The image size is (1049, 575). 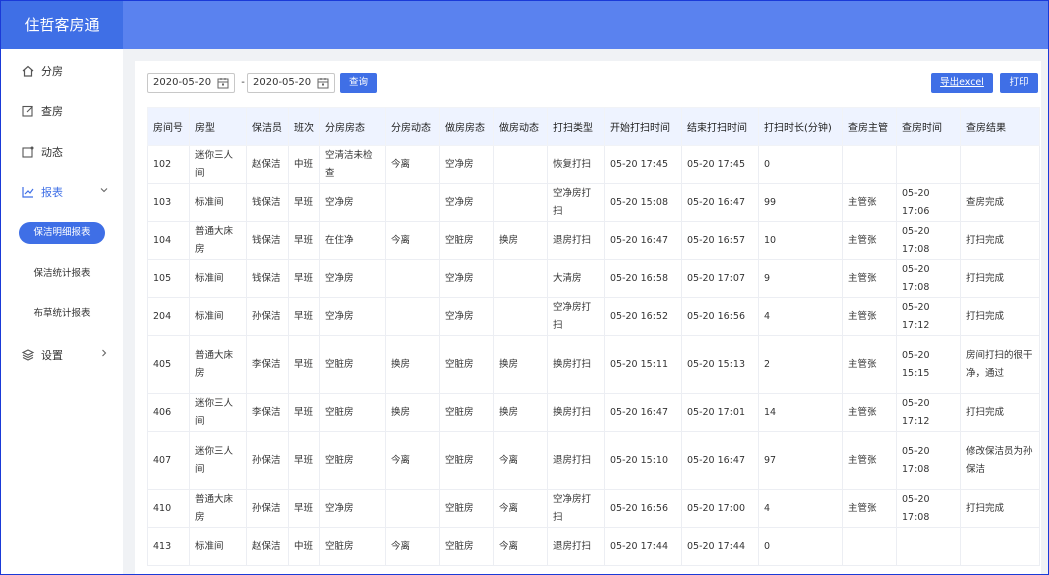 What do you see at coordinates (576, 460) in the screenshot?
I see `table-cell: 退房打扫` at bounding box center [576, 460].